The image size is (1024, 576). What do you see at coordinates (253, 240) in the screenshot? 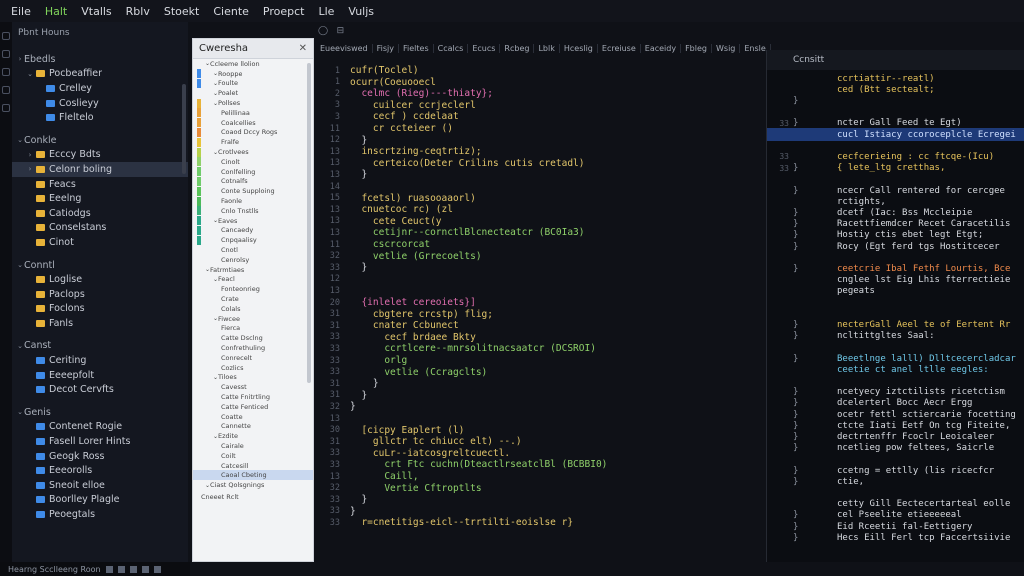
I see `outline-item: Cnpqaalisy` at bounding box center [253, 240].